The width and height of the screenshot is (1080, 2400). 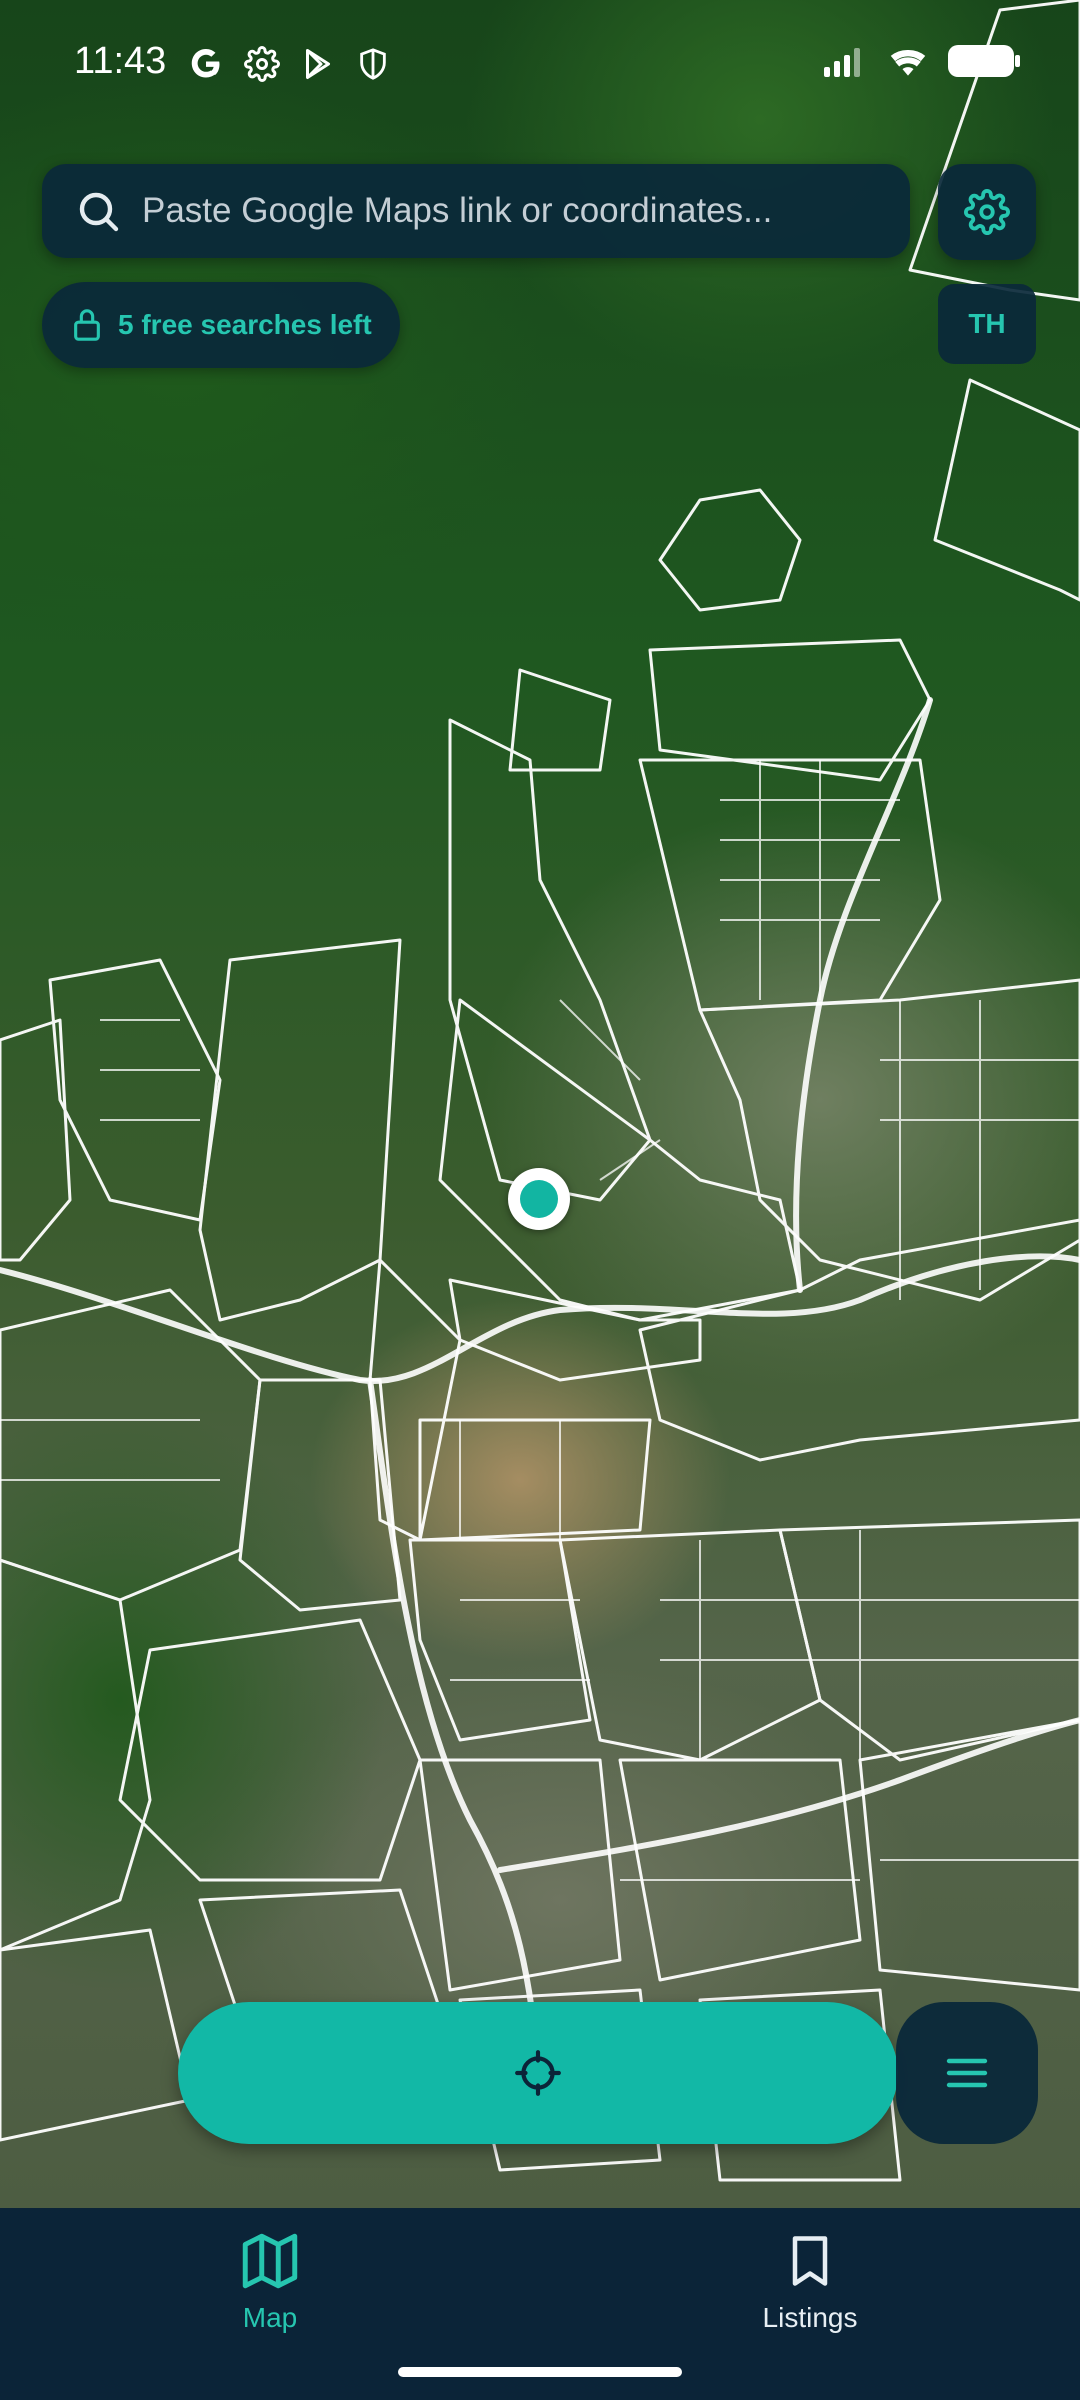 I want to click on status-time: 11:43, so click(x=120, y=61).